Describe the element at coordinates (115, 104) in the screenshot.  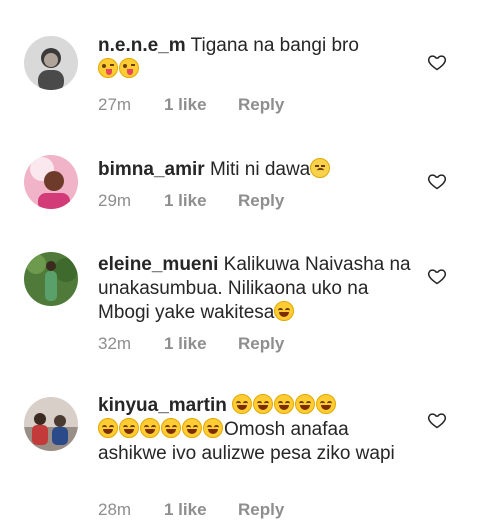
I see `timestamp: 27m` at that location.